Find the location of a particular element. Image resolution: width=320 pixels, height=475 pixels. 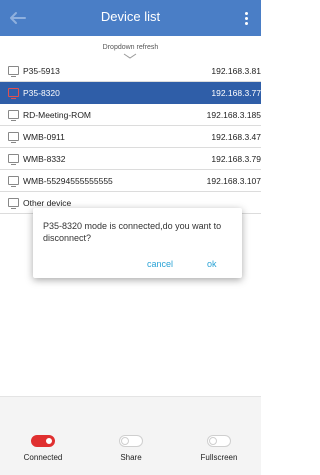

device-row: WMB-55294555555555 192.168.3.107 is located at coordinates (130, 181).